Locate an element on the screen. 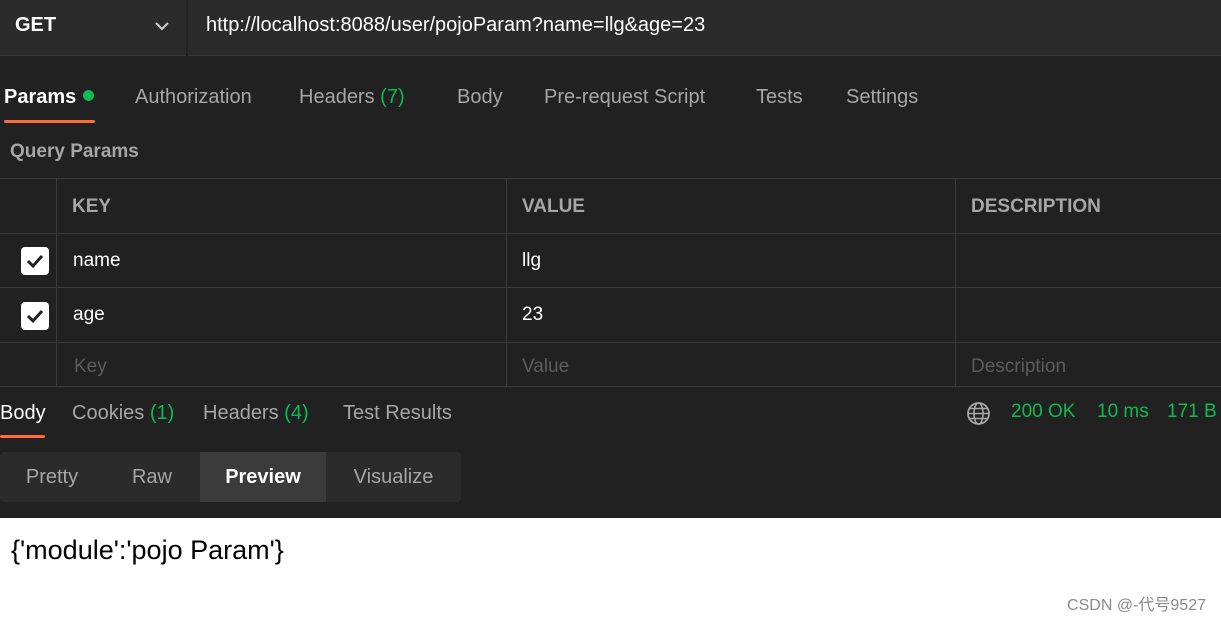 The height and width of the screenshot is (619, 1221). description-cell: Description is located at coordinates (1088, 364).